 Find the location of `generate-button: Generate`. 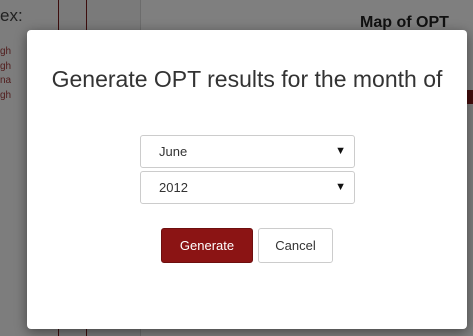

generate-button: Generate is located at coordinates (207, 245).